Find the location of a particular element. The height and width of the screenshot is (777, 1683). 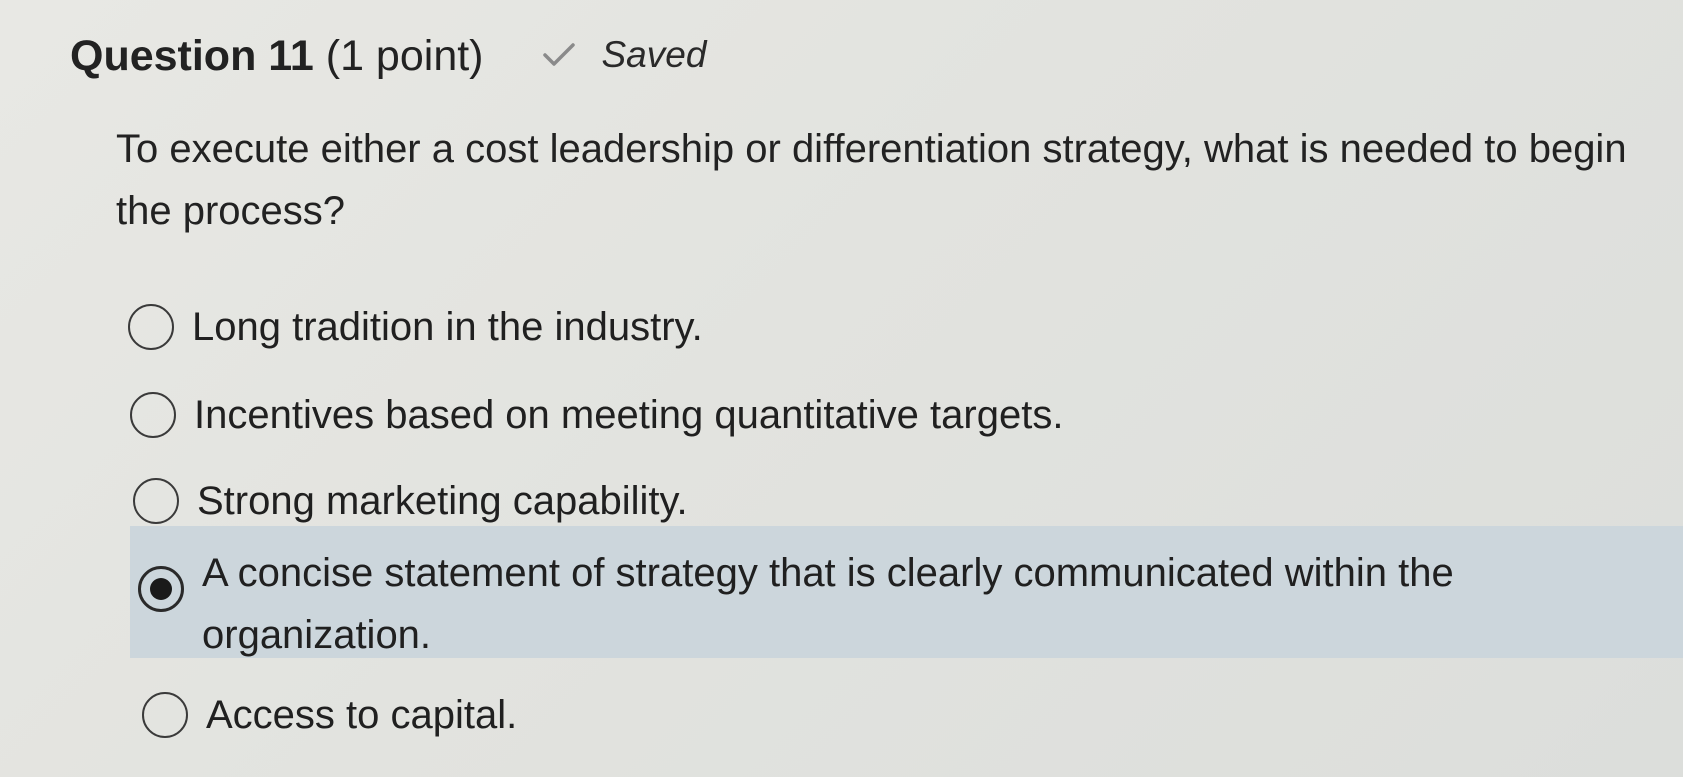

option-label: Long tradition in the industry. is located at coordinates (447, 327).